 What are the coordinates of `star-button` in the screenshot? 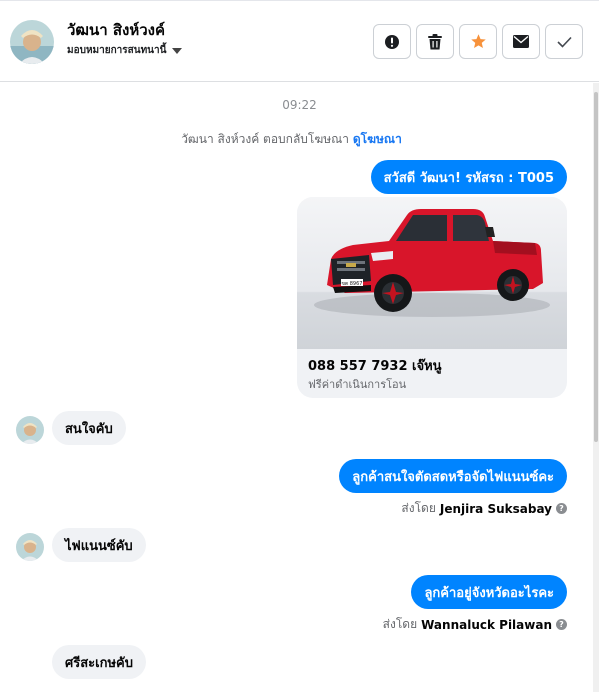 It's located at (478, 41).